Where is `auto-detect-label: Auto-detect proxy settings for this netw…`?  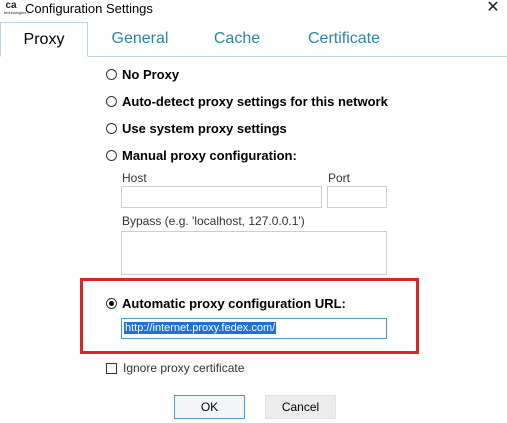
auto-detect-label: Auto-detect proxy settings for this netw… is located at coordinates (255, 101).